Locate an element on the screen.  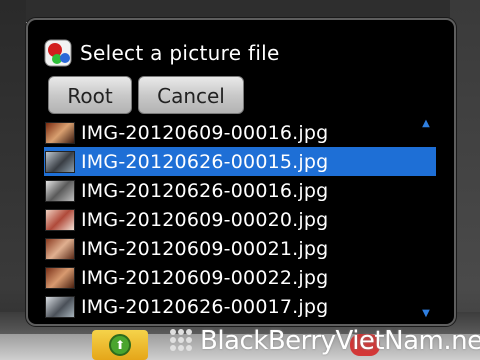
app-shortcut-icon: ⬆ is located at coordinates (120, 345).